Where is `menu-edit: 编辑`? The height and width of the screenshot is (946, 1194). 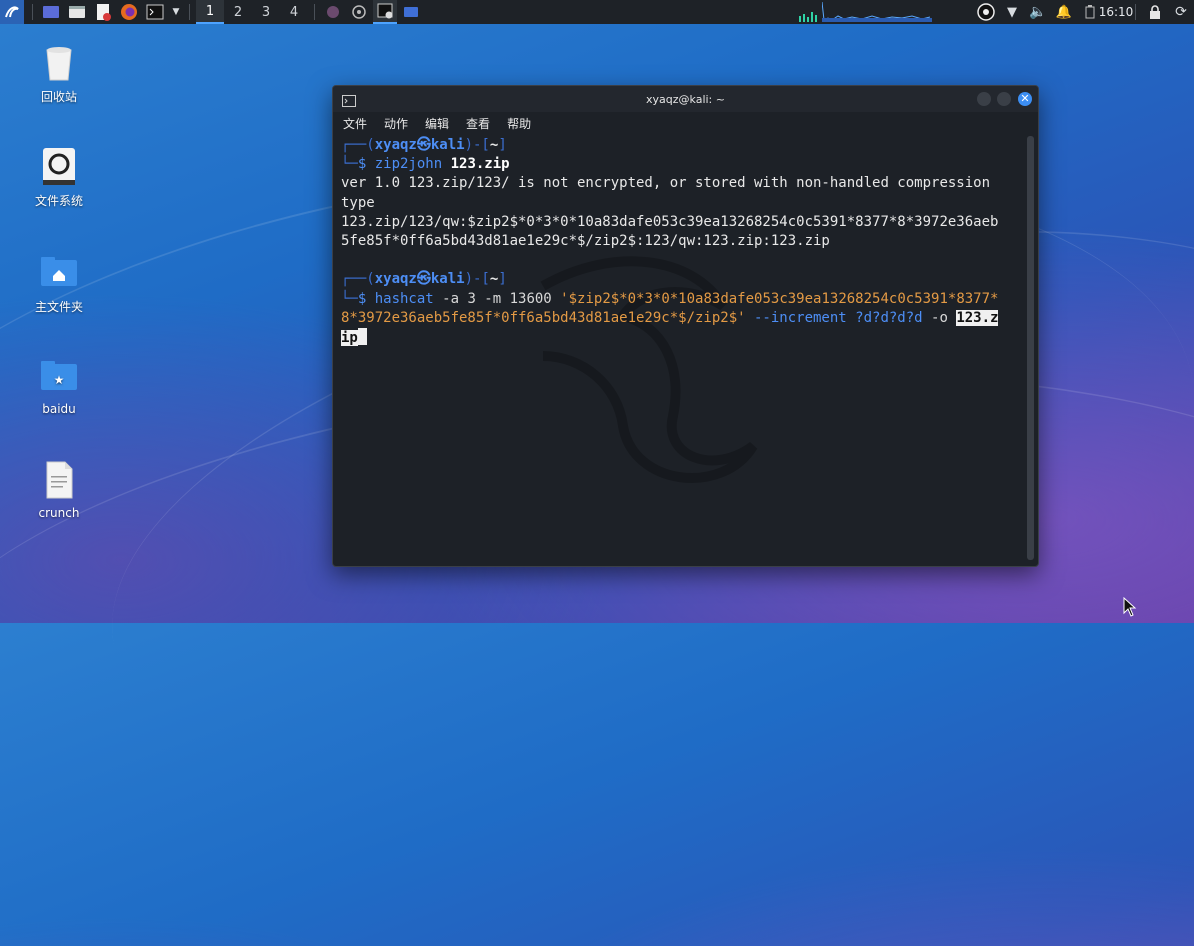 menu-edit: 编辑 is located at coordinates (437, 123).